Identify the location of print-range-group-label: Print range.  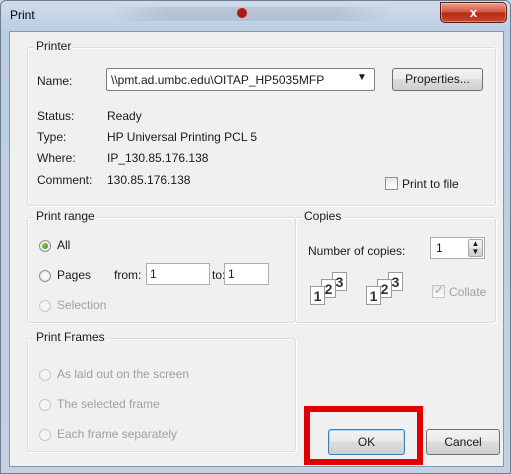
(65, 216).